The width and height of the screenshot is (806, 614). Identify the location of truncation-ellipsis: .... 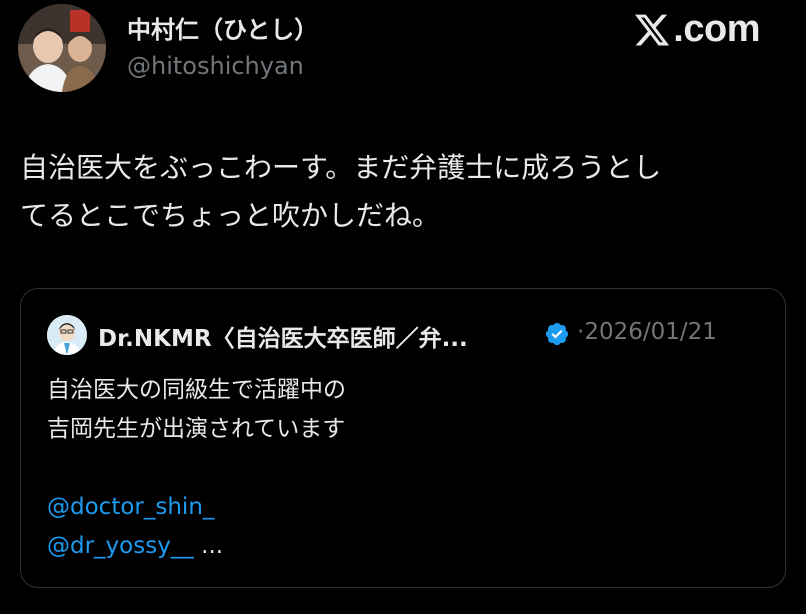
(212, 546).